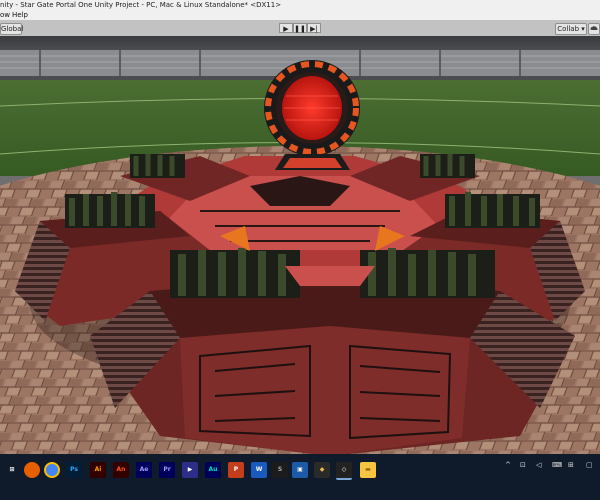  I want to click on cloud-icon, so click(594, 28).